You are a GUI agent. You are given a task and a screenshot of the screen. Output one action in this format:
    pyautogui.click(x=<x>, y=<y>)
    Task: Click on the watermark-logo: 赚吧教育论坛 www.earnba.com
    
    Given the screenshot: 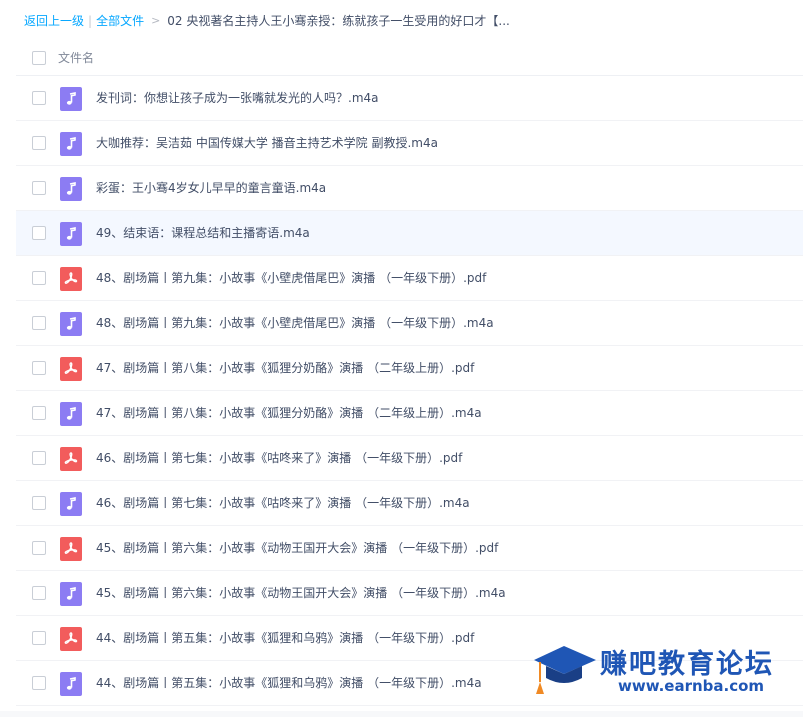 What is the action you would take?
    pyautogui.click(x=660, y=672)
    